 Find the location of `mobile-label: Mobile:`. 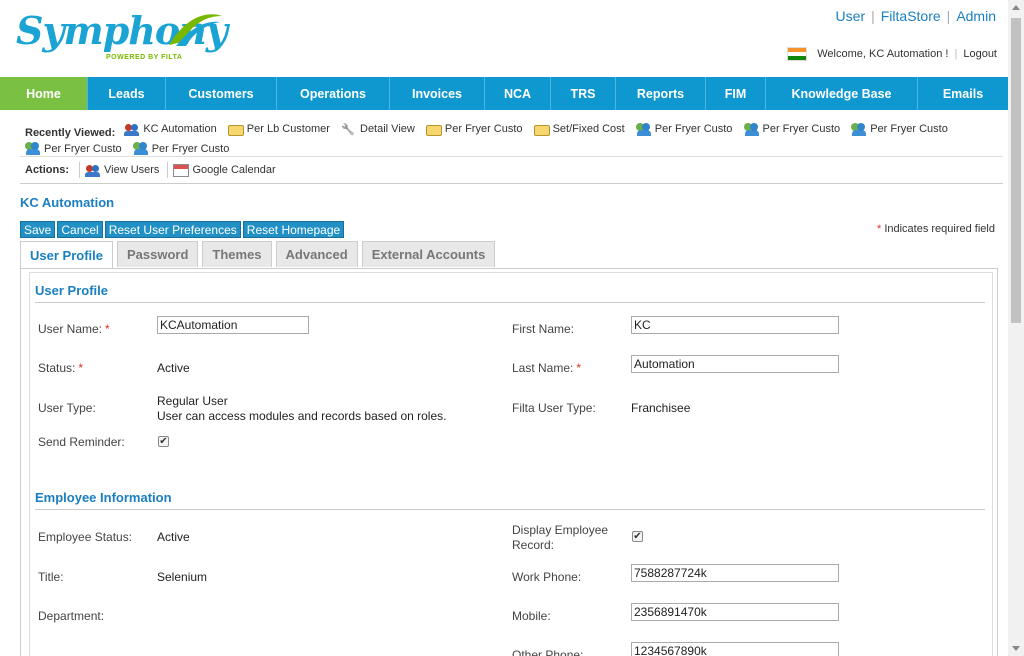

mobile-label: Mobile: is located at coordinates (531, 616).